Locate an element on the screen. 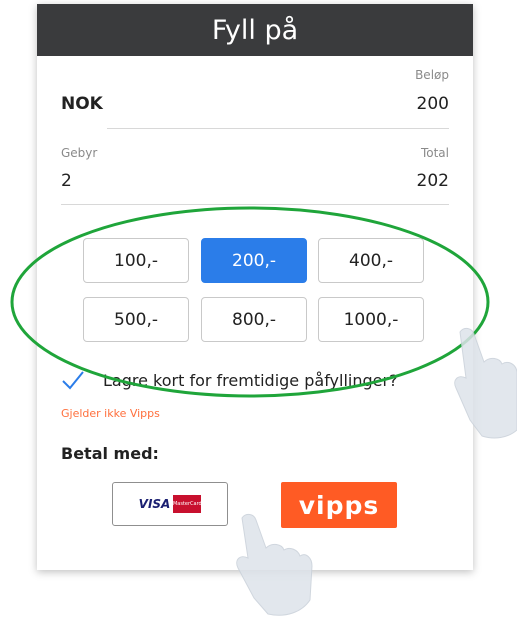 The image size is (517, 620). amount-button-label: 400,- is located at coordinates (371, 260).